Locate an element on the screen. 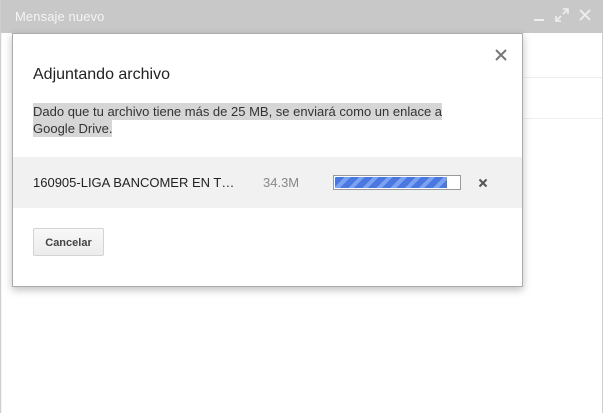  cancel-upload-icon is located at coordinates (483, 182).